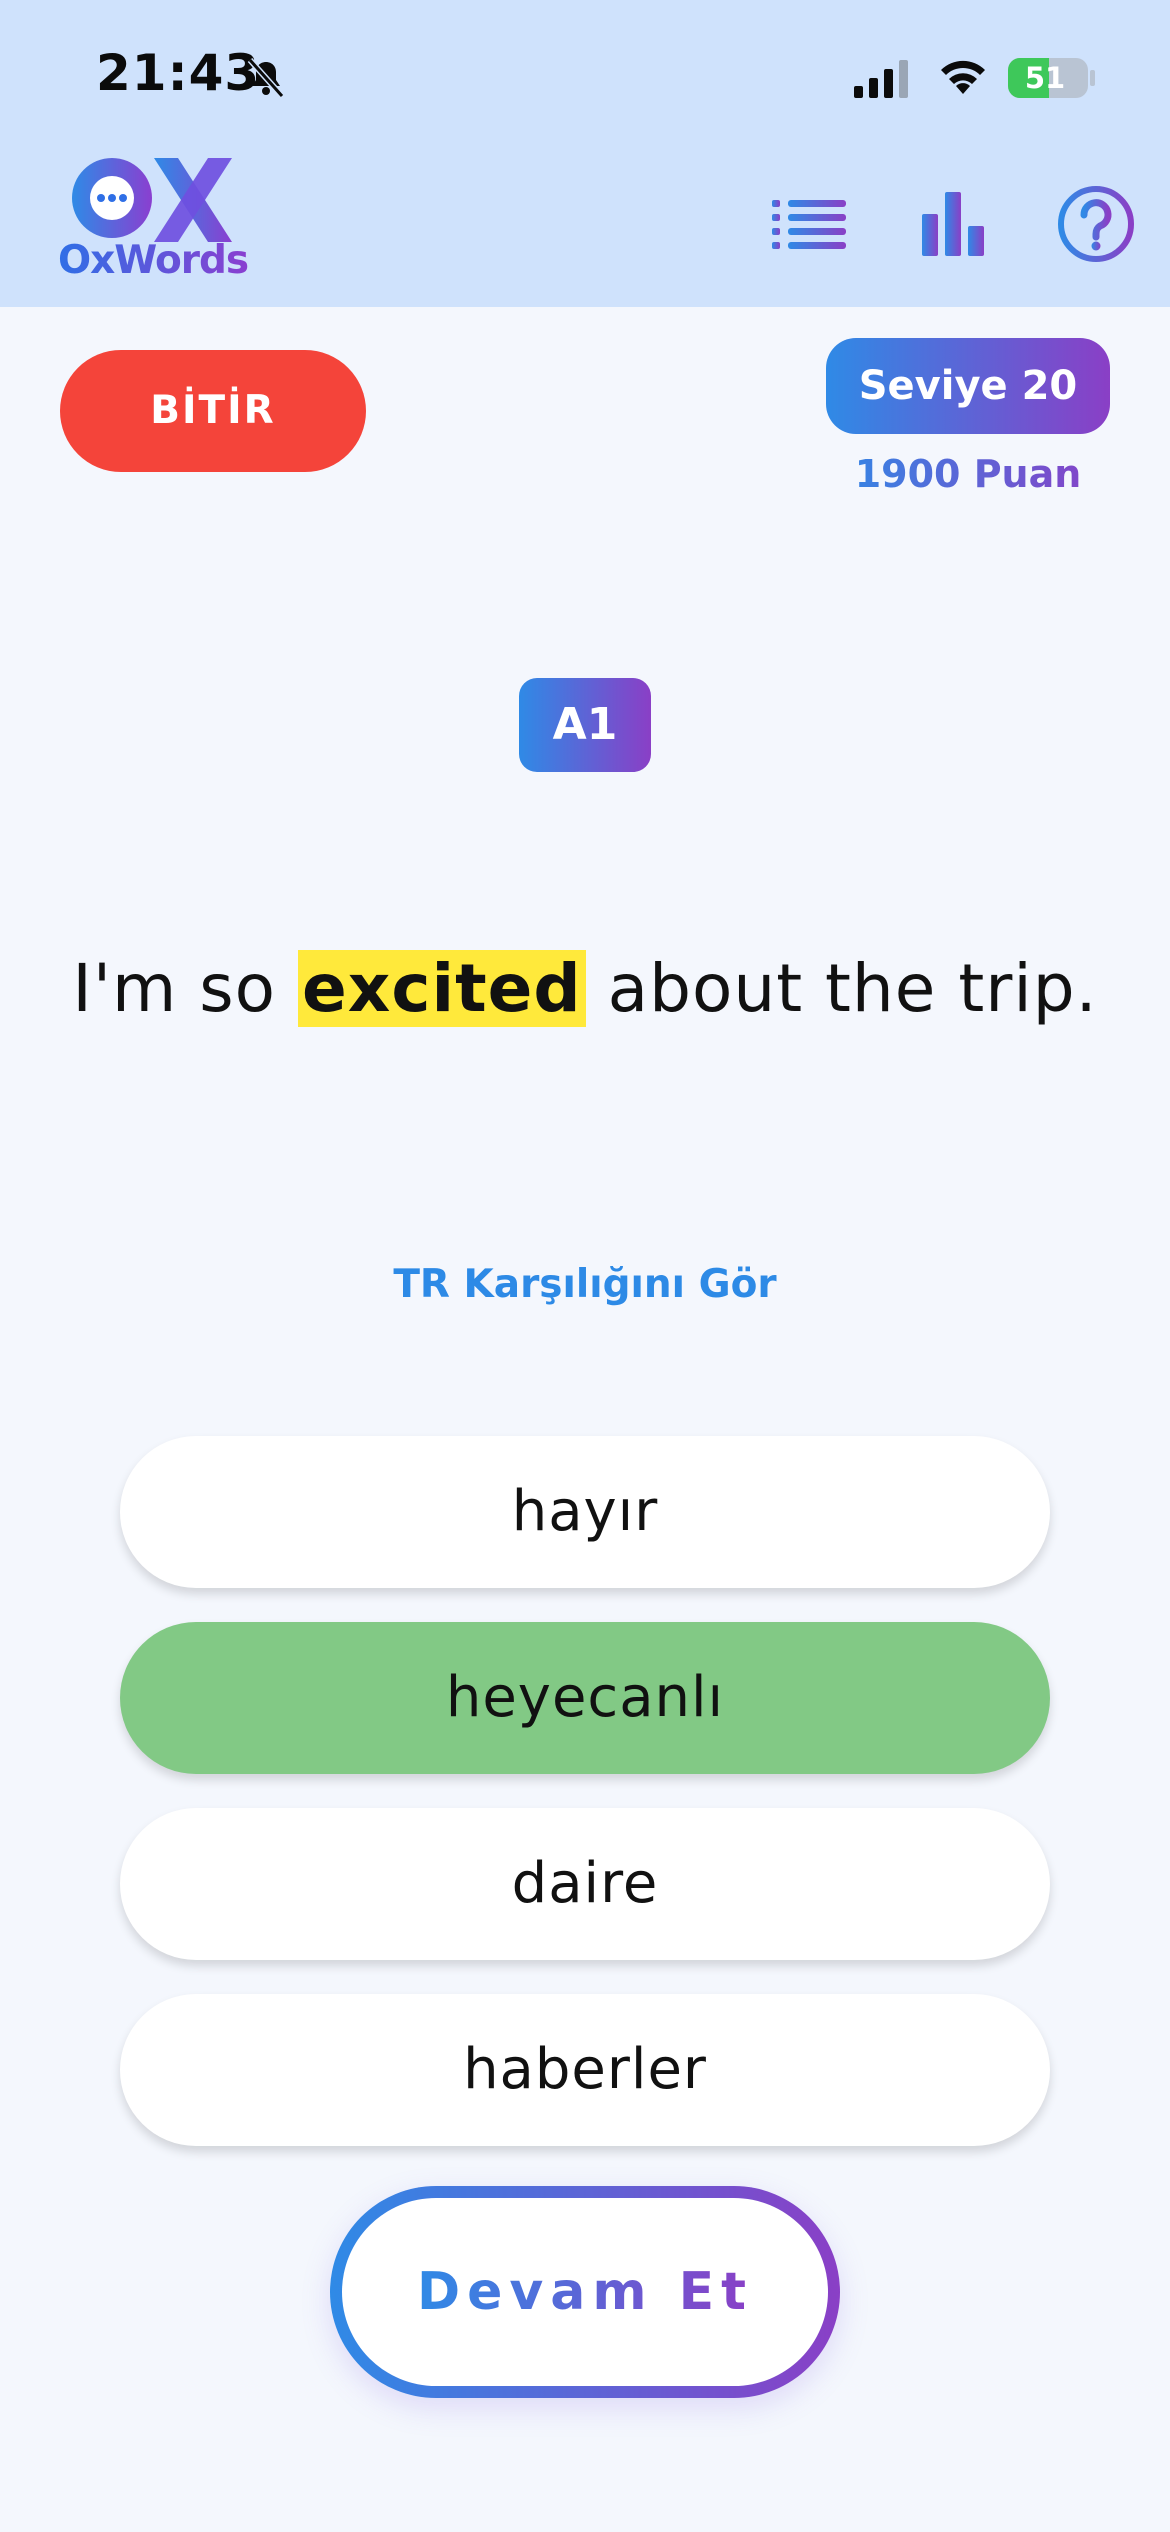 This screenshot has height=2532, width=1170. Describe the element at coordinates (881, 79) in the screenshot. I see `cellular-signal-icon` at that location.